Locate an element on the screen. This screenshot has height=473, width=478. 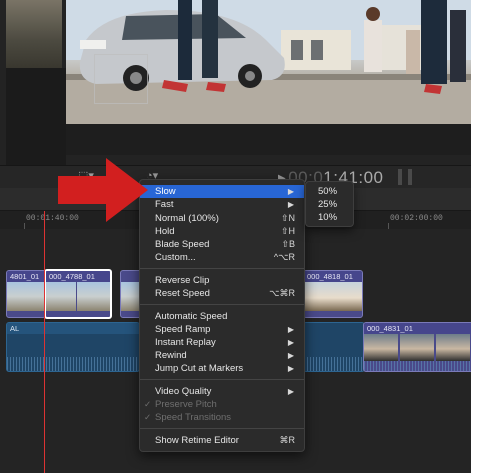
menu-shortcut: ⇧B is located at coordinates (288, 244).